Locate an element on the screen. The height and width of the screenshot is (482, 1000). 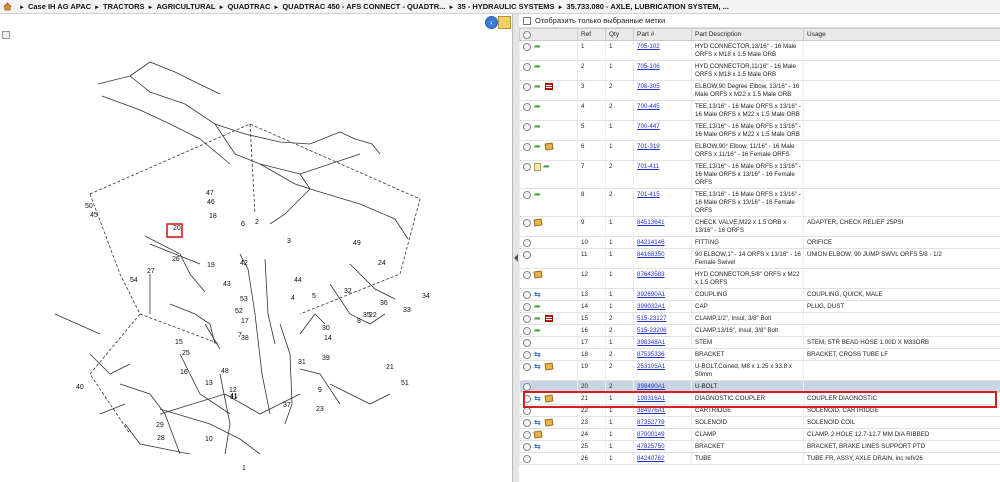
table-row: 20 2 398490A1 U-BOLT is located at coordinates (759, 386).